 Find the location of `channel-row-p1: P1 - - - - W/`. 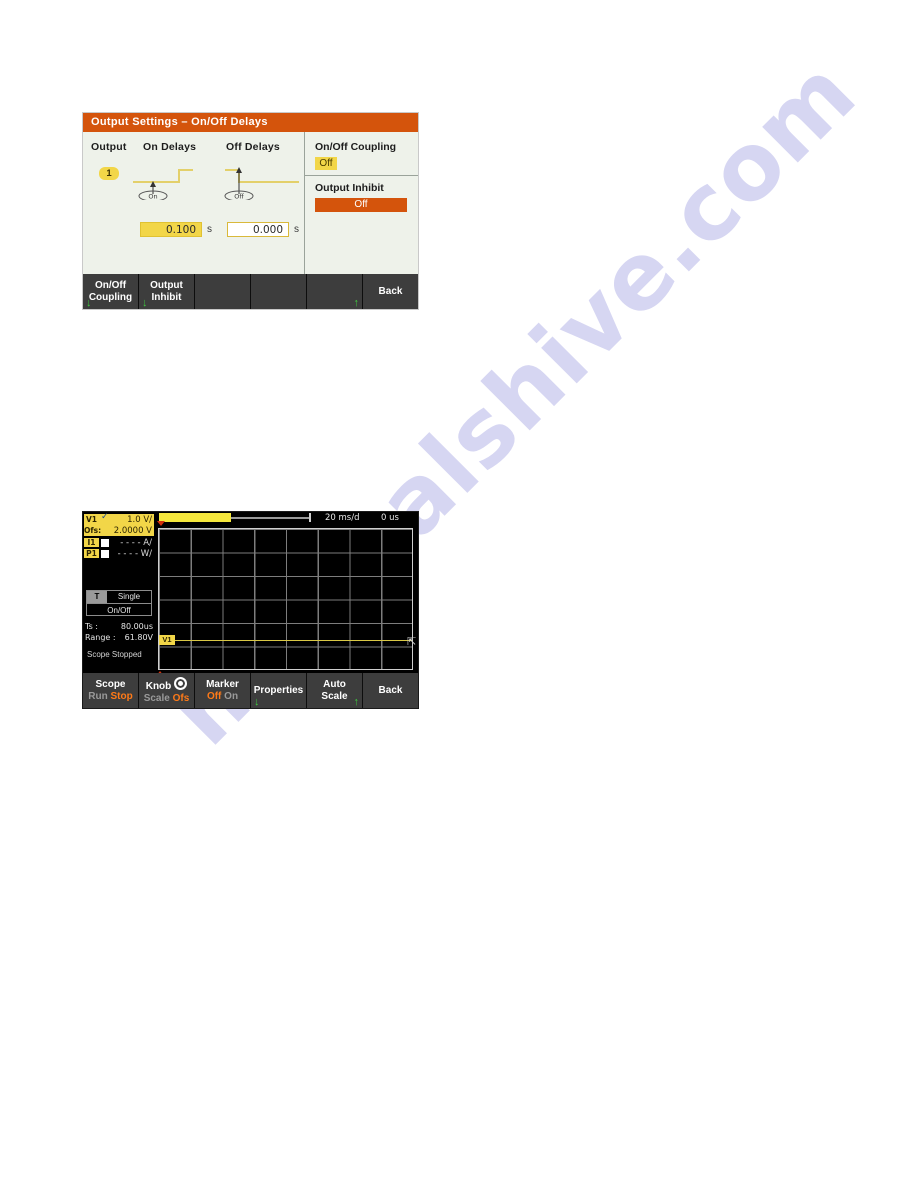

channel-row-p1: P1 - - - - W/ is located at coordinates (119, 553).